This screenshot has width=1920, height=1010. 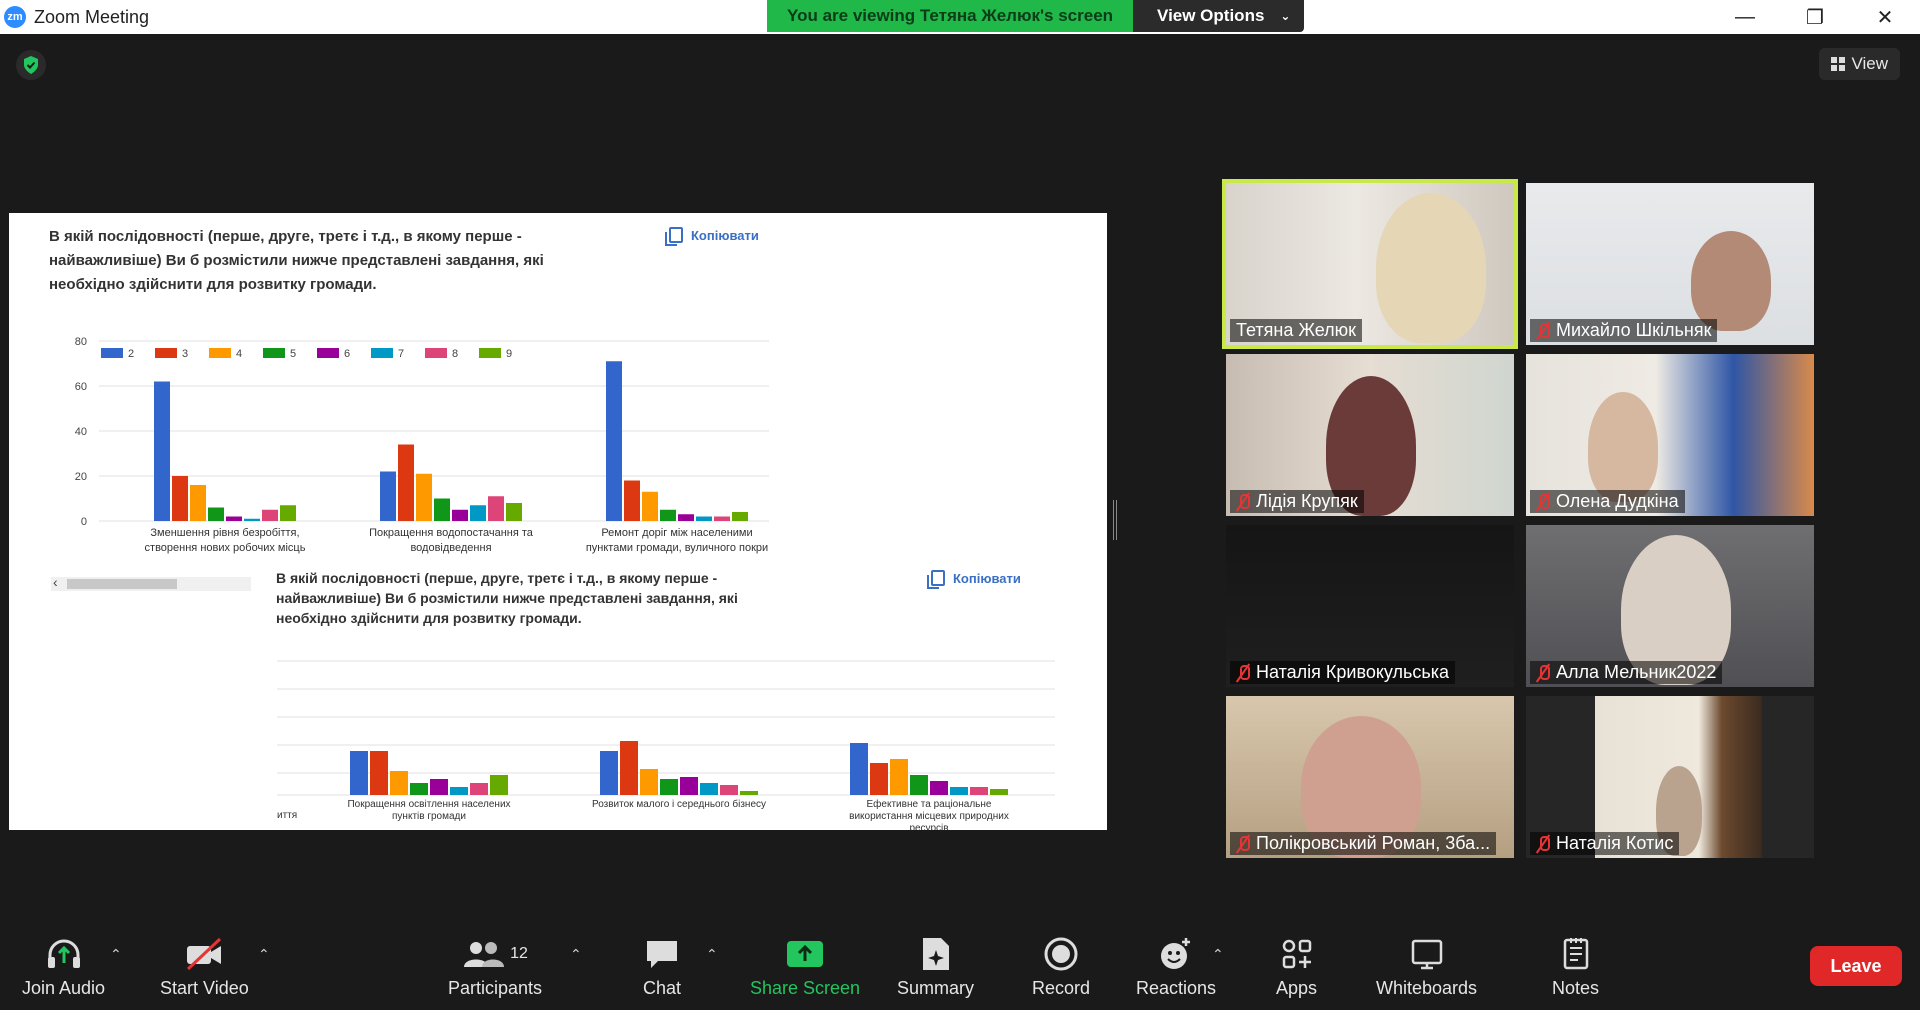 What do you see at coordinates (451, 533) in the screenshot?
I see `x-category-label: Покращення водопостачання та` at bounding box center [451, 533].